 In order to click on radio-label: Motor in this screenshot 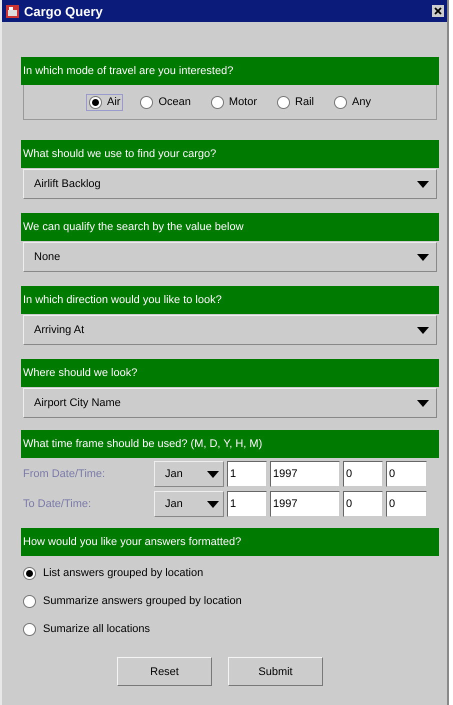, I will do `click(243, 102)`.